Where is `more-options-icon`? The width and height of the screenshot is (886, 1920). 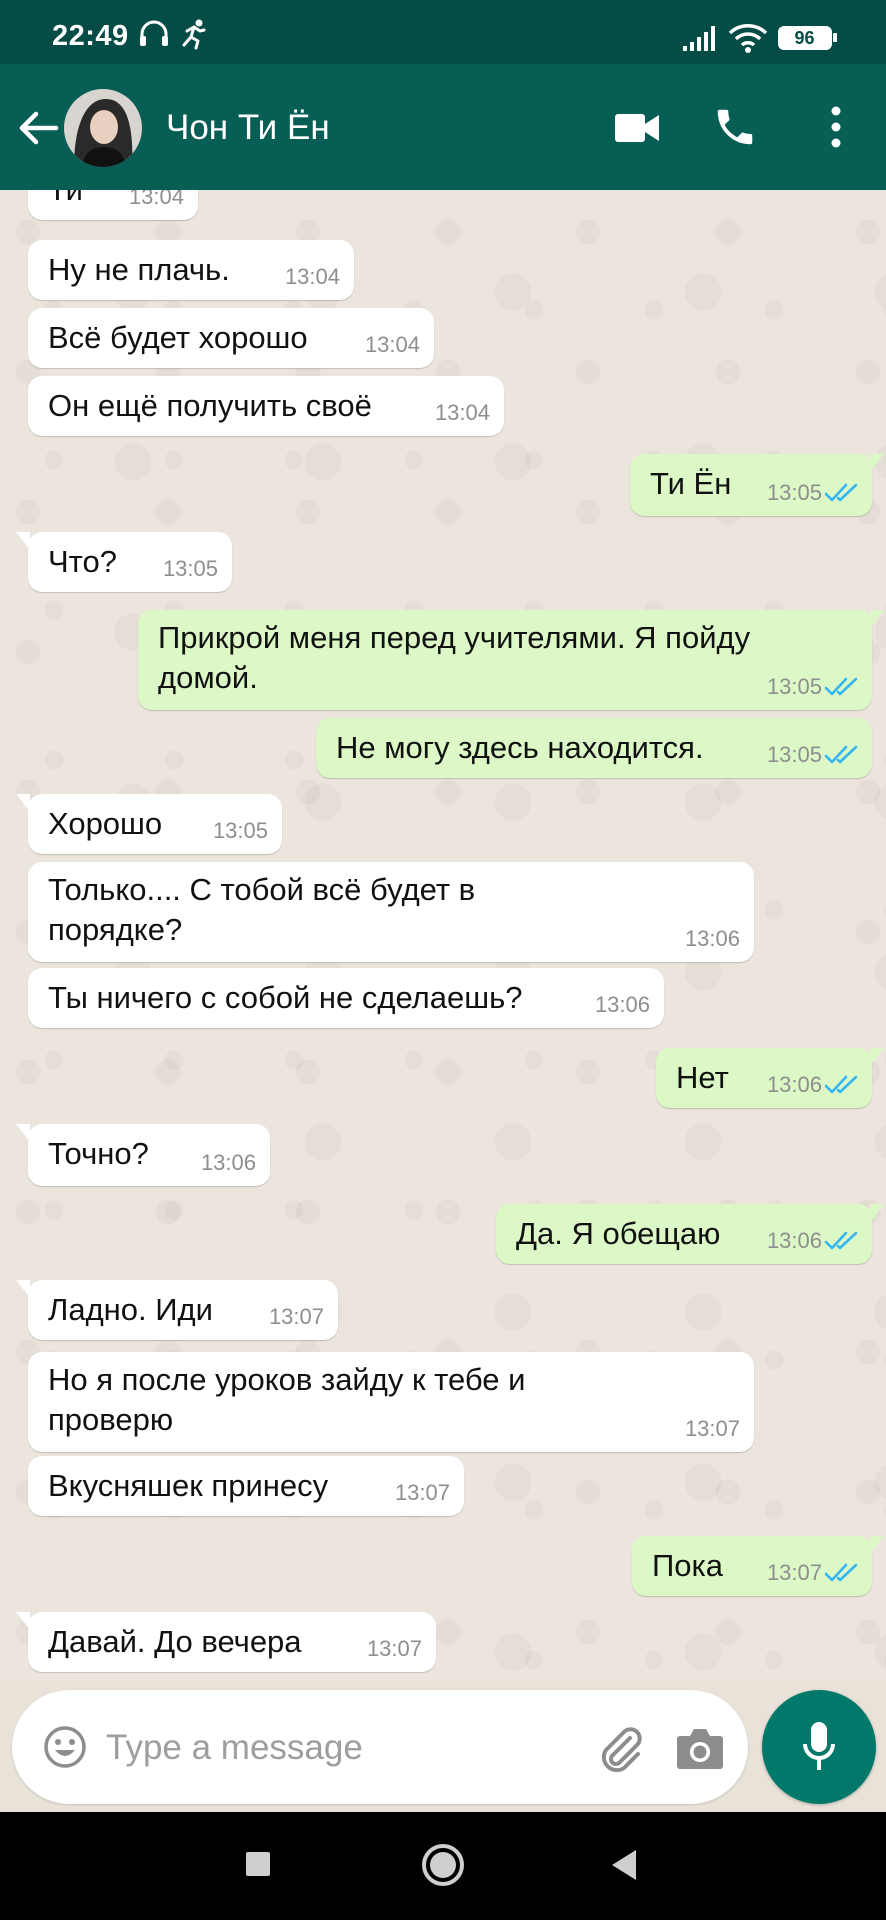 more-options-icon is located at coordinates (836, 127).